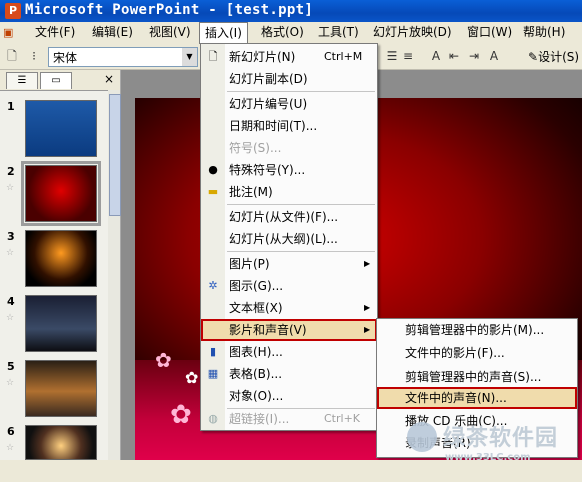  What do you see at coordinates (544, 32) in the screenshot?
I see `menu-help: 帮助(H)` at bounding box center [544, 32].